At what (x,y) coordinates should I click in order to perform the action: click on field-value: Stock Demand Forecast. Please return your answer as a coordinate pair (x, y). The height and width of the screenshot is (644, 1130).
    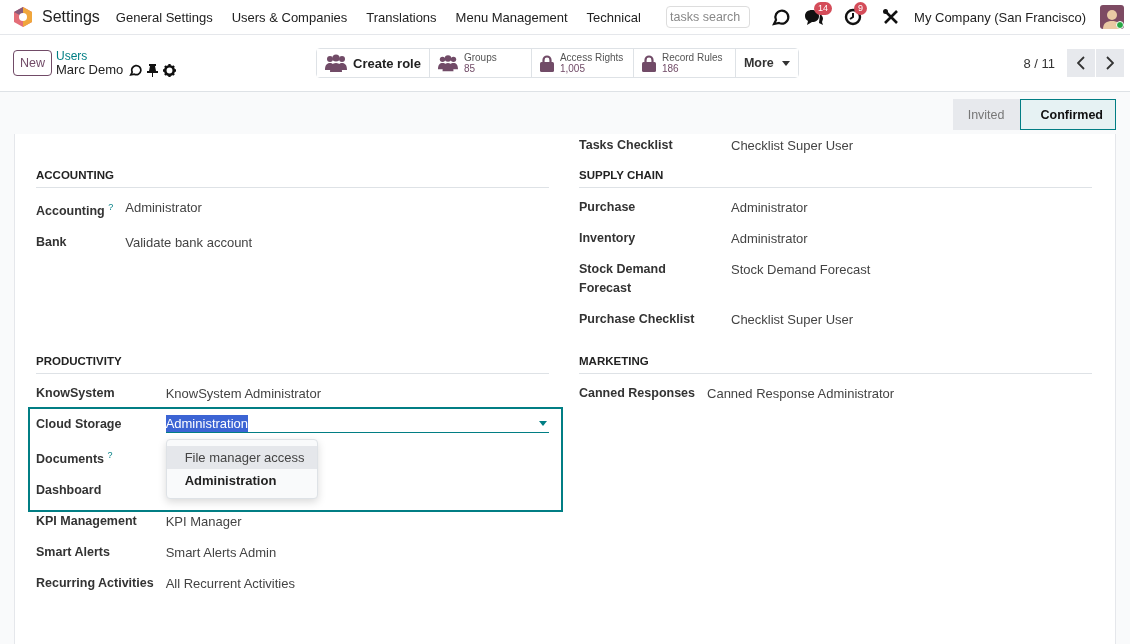
    Looking at the image, I should click on (801, 269).